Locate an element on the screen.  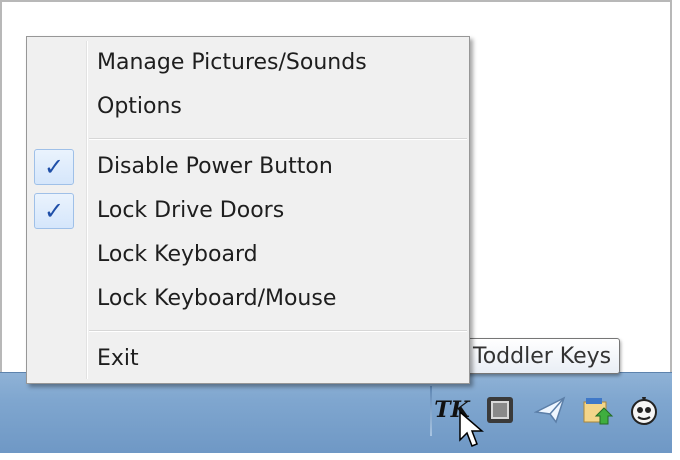
menu-item-label: Lock Keyboard/Mouse is located at coordinates (217, 298).